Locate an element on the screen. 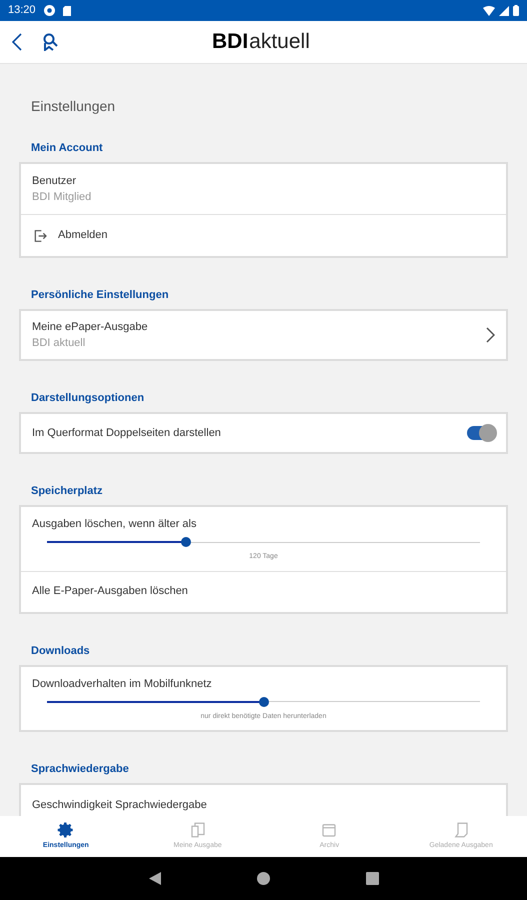 The height and width of the screenshot is (900, 527). toggle-switch is located at coordinates (481, 433).